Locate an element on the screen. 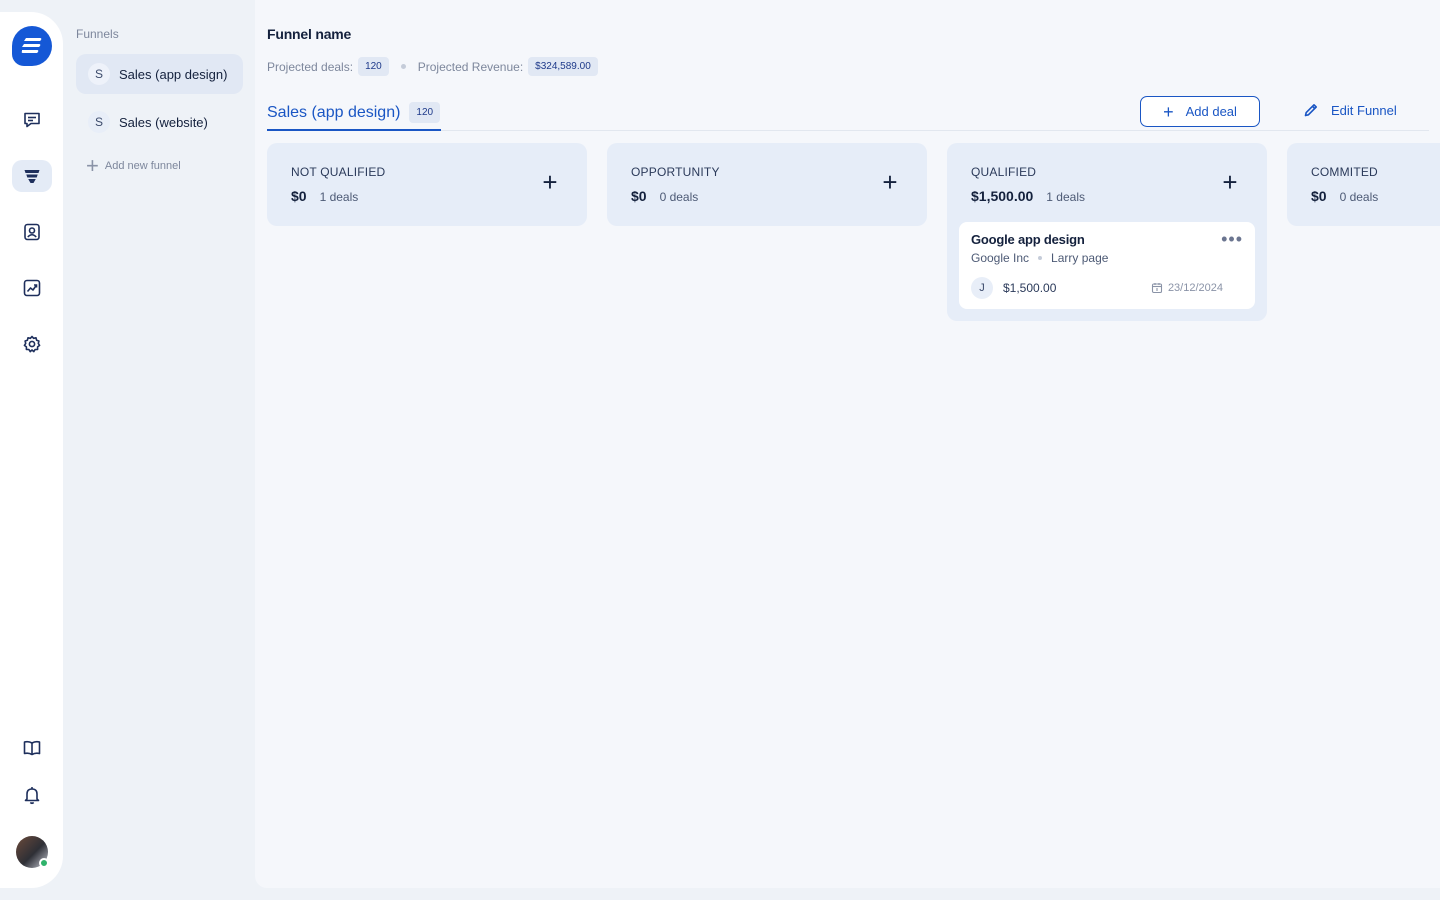 Image resolution: width=1440 pixels, height=900 pixels. stage-meta: $0 1 deals is located at coordinates (427, 196).